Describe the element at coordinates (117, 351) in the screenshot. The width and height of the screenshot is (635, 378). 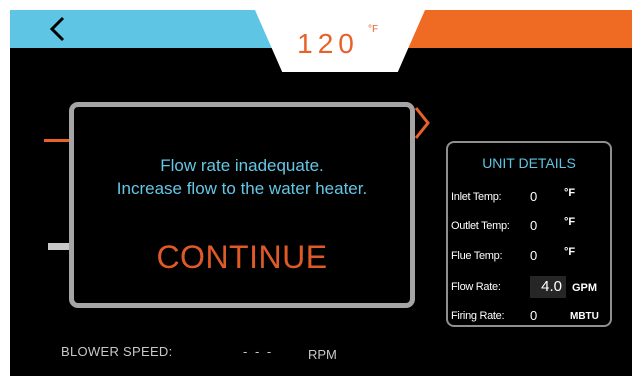
I see `blower-speed-label: BLOWER SPEED:` at that location.